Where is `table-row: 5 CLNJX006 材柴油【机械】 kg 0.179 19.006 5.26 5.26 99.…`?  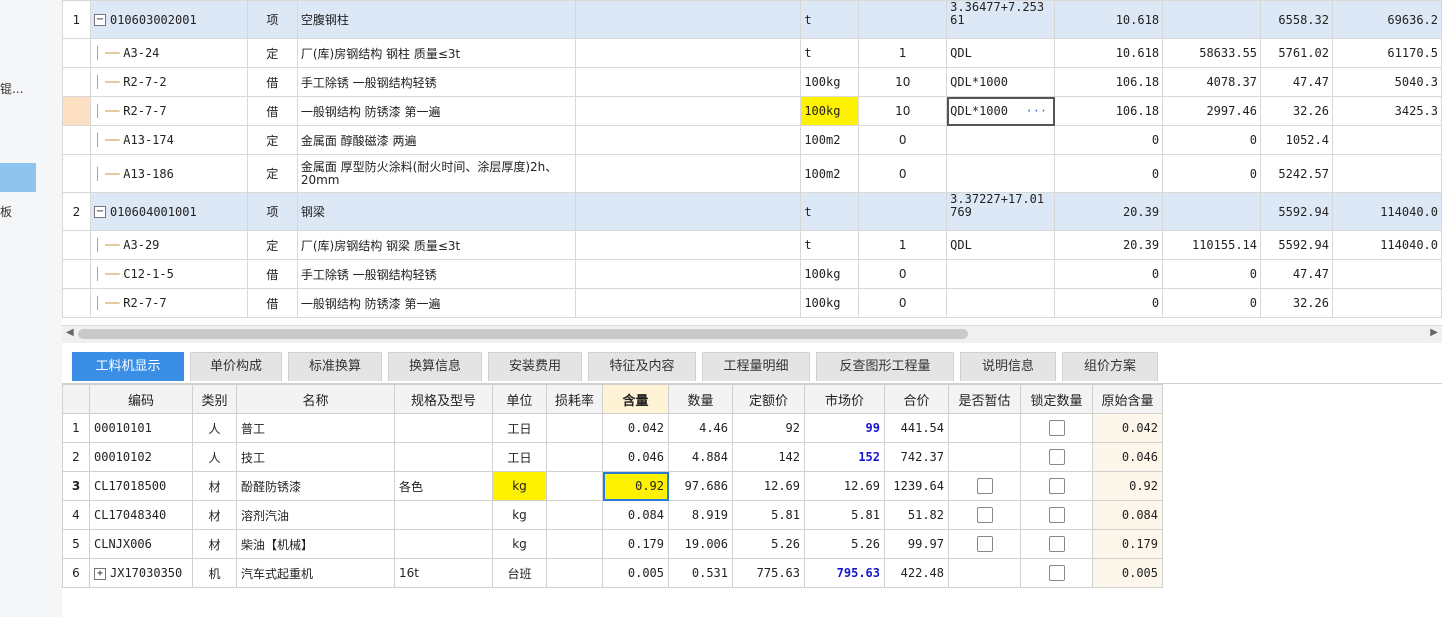
table-row: 5 CLNJX006 材柴油【机械】 kg 0.179 19.006 5.26 5.26 99.… is located at coordinates (612, 544).